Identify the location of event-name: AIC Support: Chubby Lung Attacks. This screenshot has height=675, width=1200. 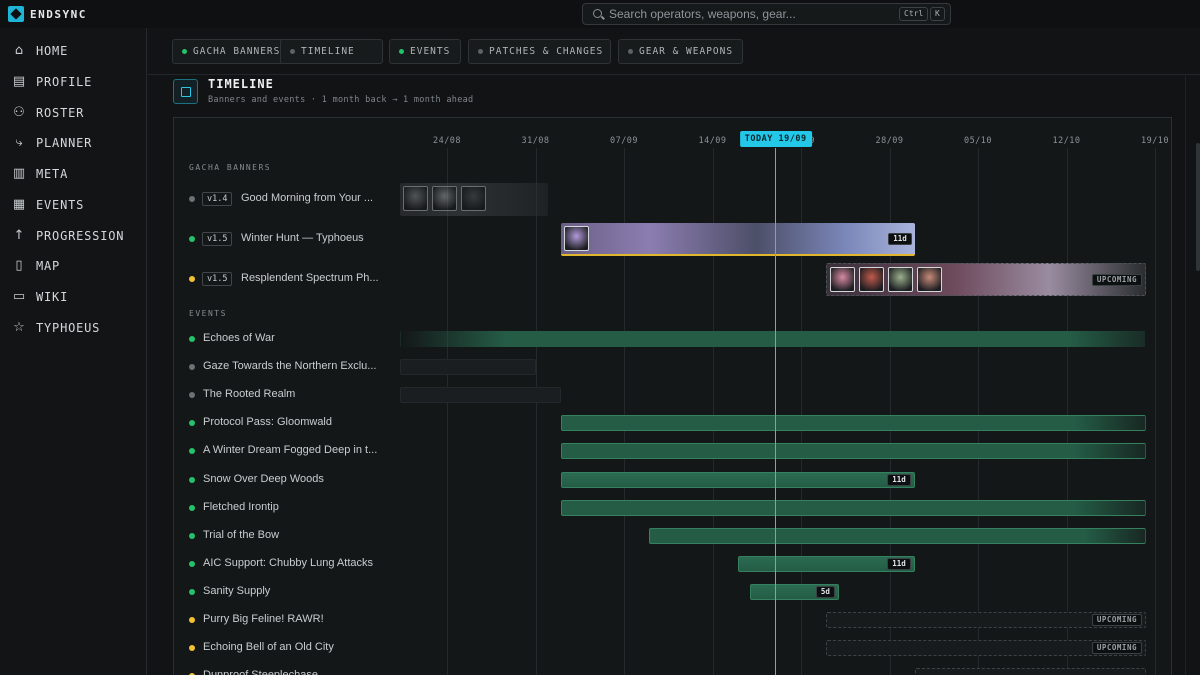
(293, 563).